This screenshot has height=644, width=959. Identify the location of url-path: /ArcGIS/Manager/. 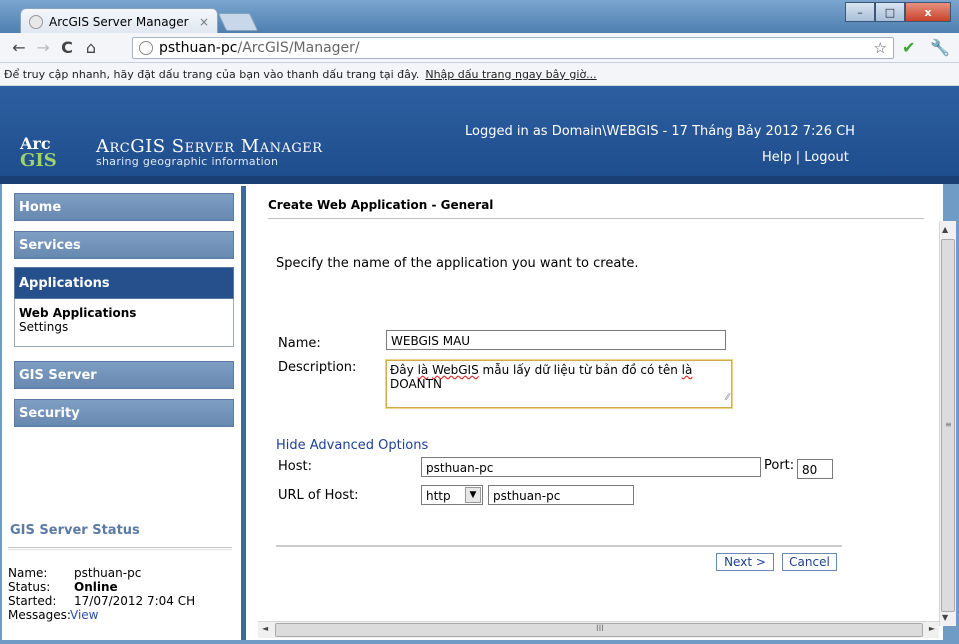
(298, 48).